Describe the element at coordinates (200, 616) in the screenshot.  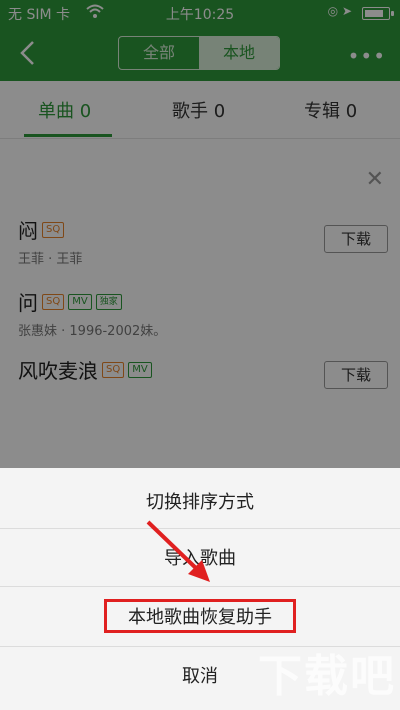
I see `local-song-recovery-option: 本地歌曲恢复助手` at that location.